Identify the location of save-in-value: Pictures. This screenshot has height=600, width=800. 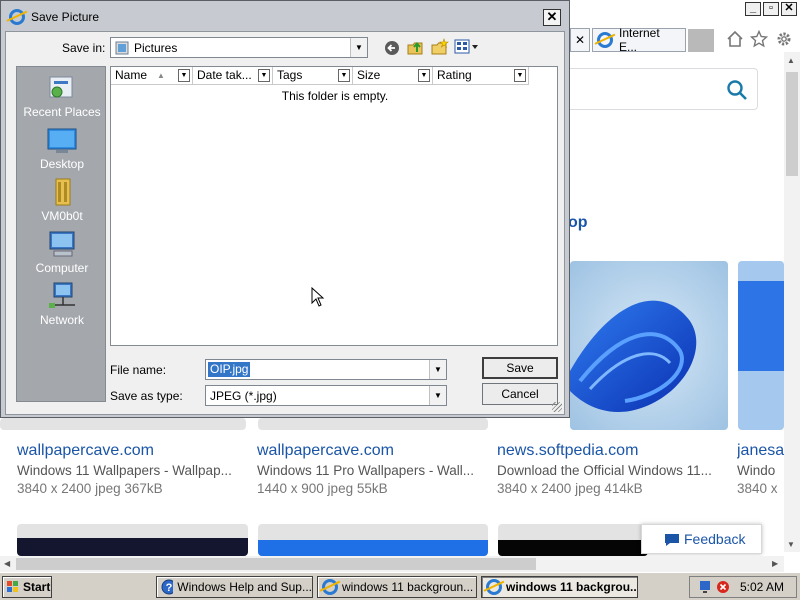
(156, 47).